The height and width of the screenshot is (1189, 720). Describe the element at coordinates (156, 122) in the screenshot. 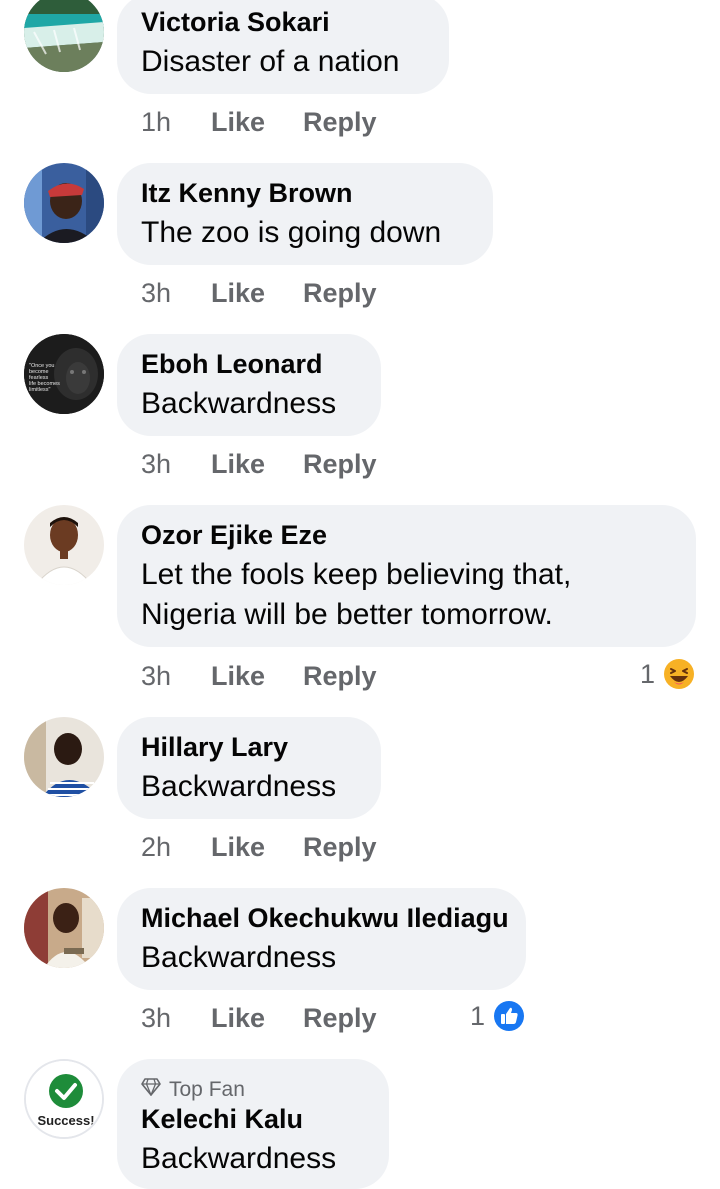

I see `comment-timestamp: 1h` at that location.